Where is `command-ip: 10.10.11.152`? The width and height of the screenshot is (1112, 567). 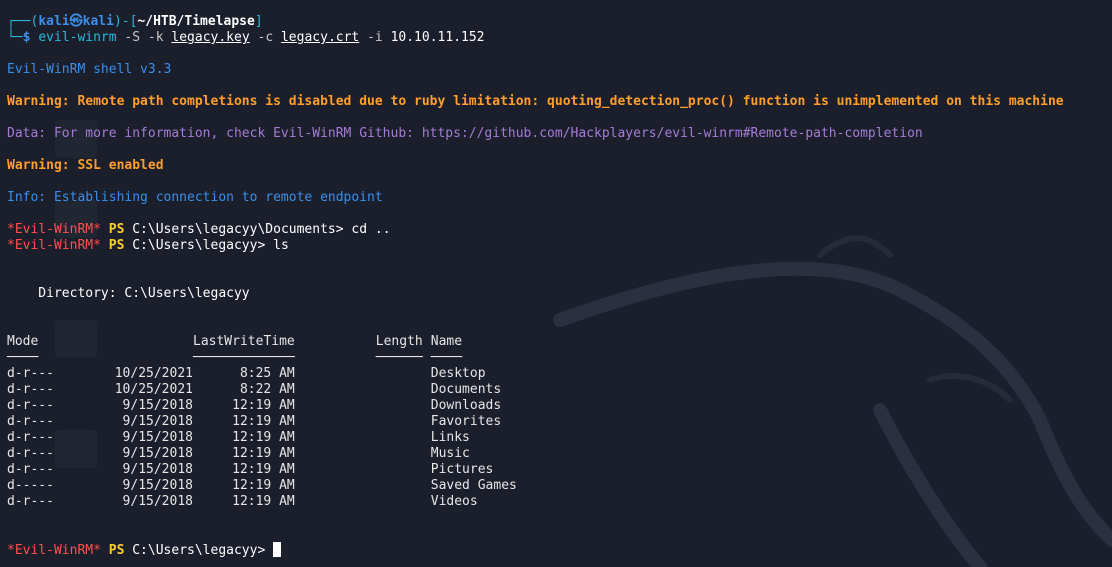
command-ip: 10.10.11.152 is located at coordinates (437, 37).